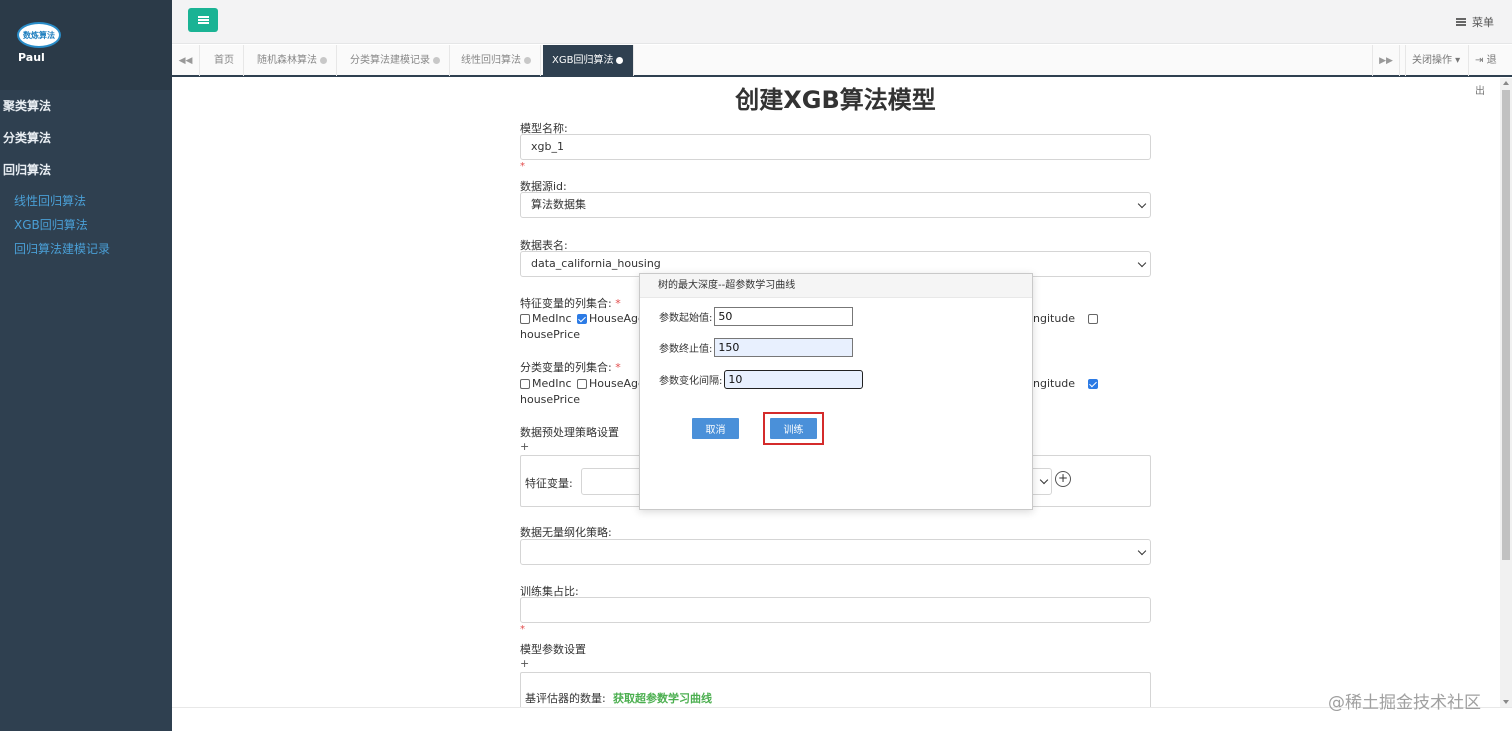  I want to click on double-chevron-right-icon: ▶▶, so click(1386, 60).